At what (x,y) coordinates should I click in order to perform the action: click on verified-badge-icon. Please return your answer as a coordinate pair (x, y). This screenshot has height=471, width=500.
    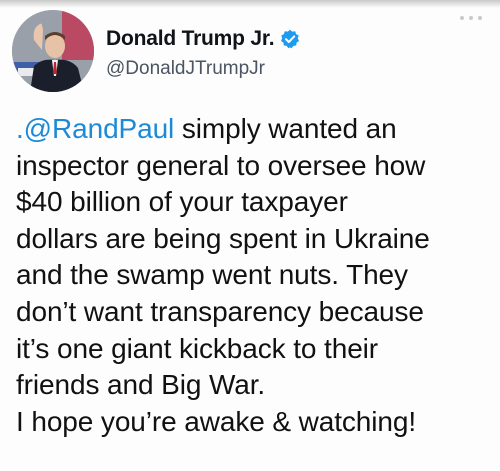
    Looking at the image, I should click on (290, 39).